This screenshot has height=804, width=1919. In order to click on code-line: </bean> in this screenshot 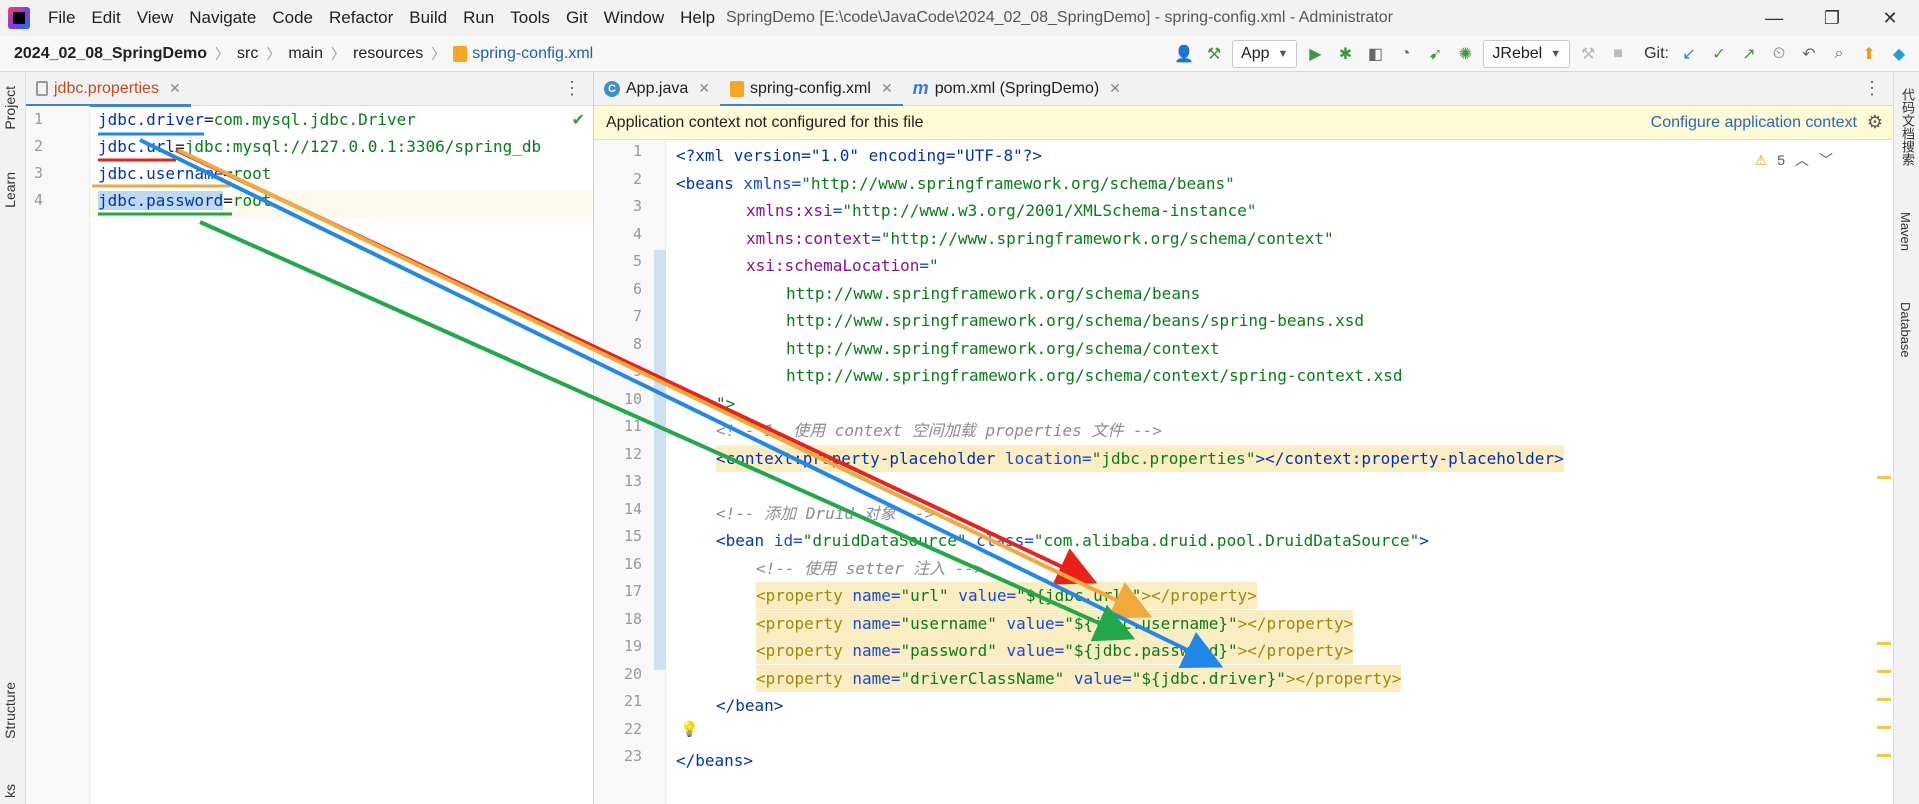, I will do `click(749, 705)`.